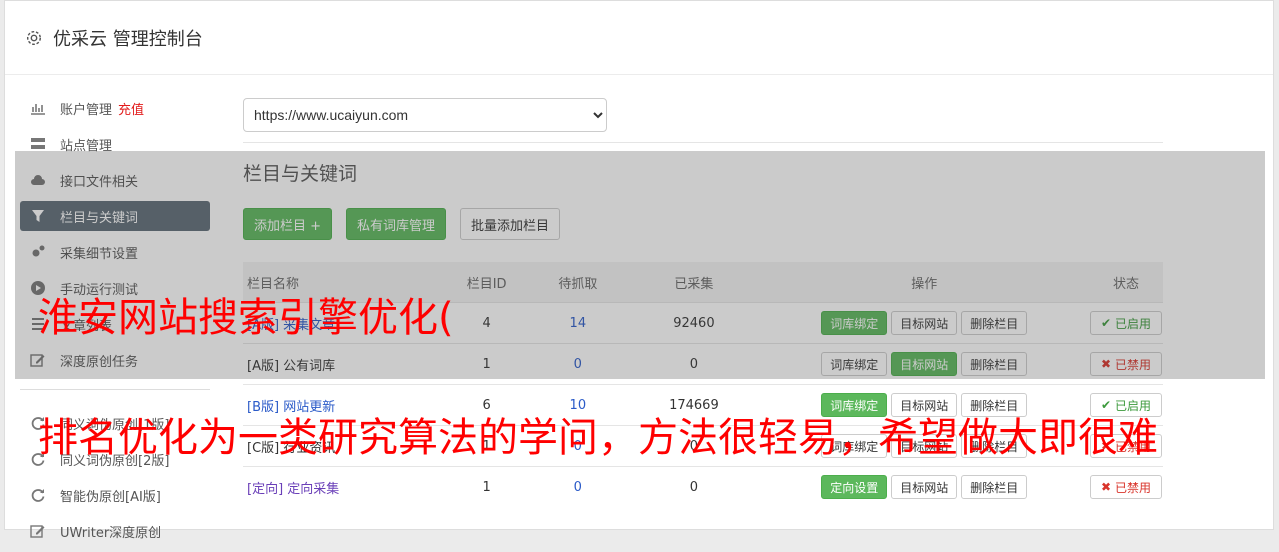  Describe the element at coordinates (99, 182) in the screenshot. I see `sidebar-item-label: 接口文件相关` at that location.